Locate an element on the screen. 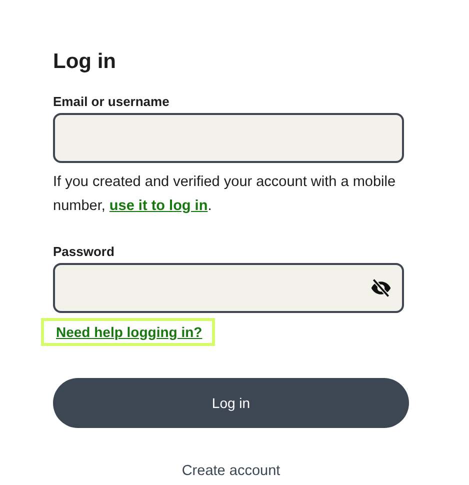  page-title: Log in is located at coordinates (85, 62).